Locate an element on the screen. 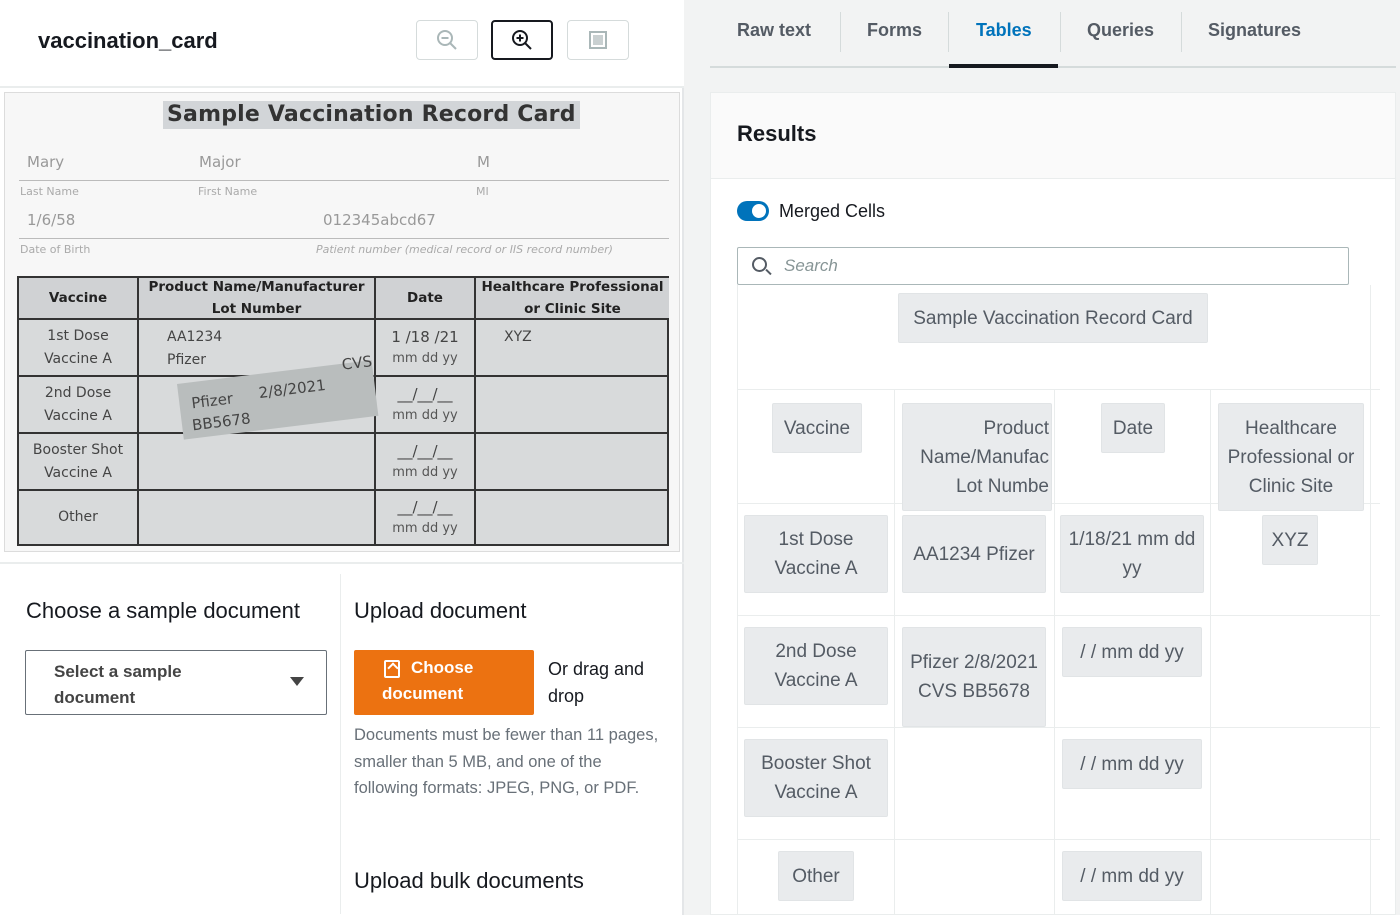 This screenshot has height=915, width=1400. vt-row3-date: __/__/__mm dd yy is located at coordinates (426, 462).